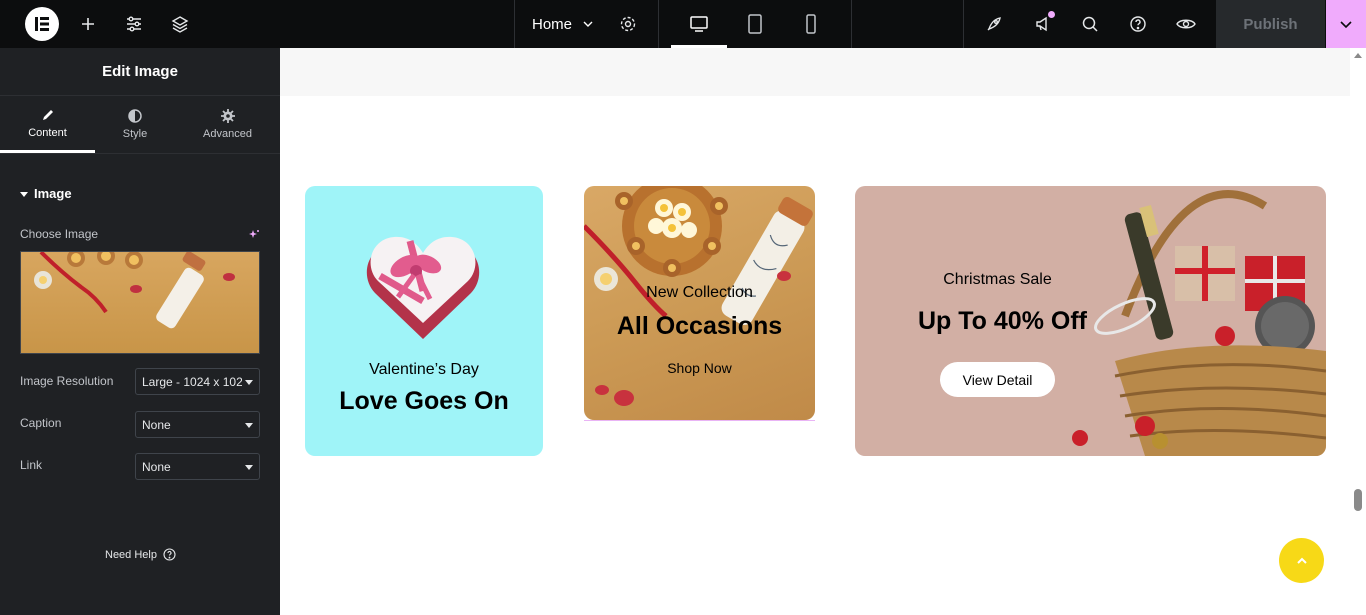 The image size is (1366, 615). I want to click on view-detail-button: View Detail, so click(997, 379).